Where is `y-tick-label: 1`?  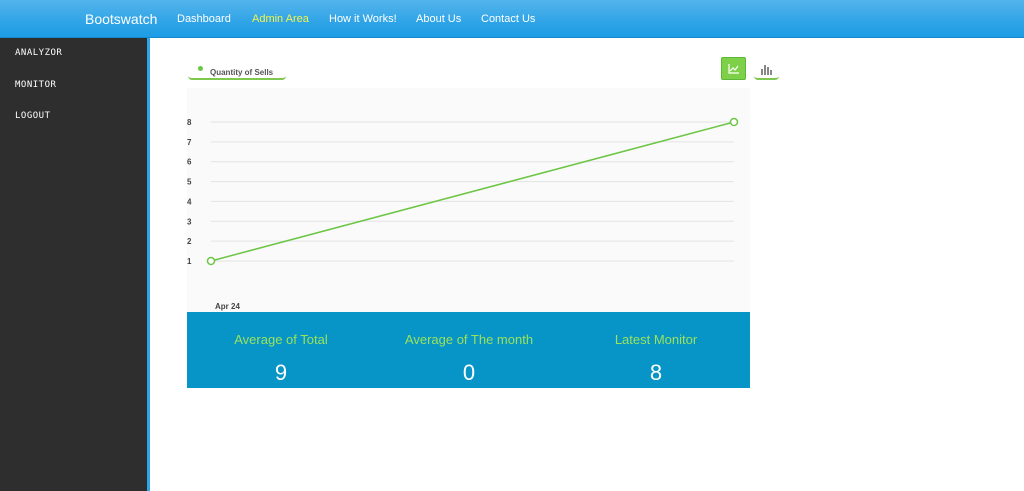 y-tick-label: 1 is located at coordinates (189, 261).